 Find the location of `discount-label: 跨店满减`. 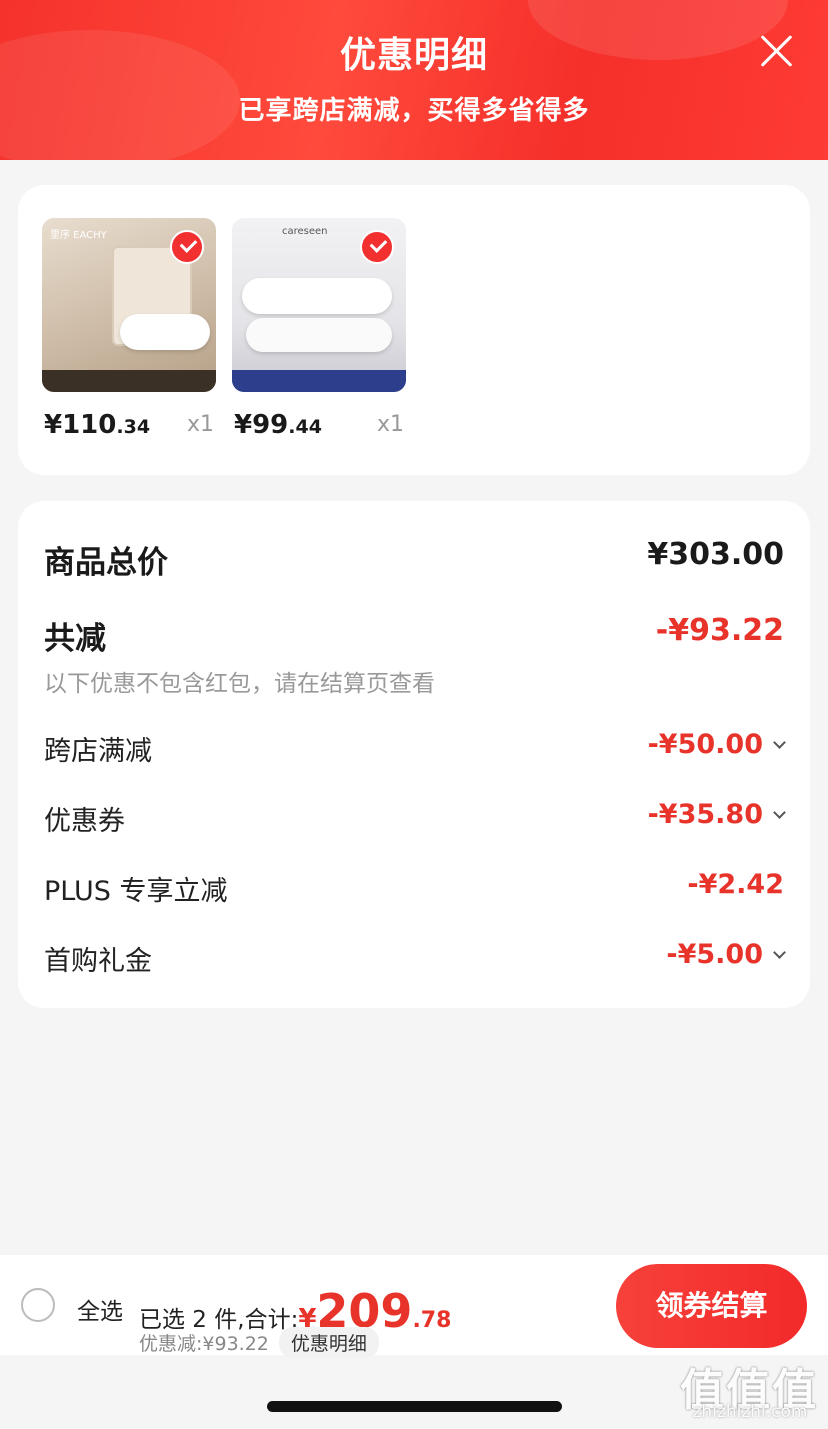

discount-label: 跨店满减 is located at coordinates (98, 751).